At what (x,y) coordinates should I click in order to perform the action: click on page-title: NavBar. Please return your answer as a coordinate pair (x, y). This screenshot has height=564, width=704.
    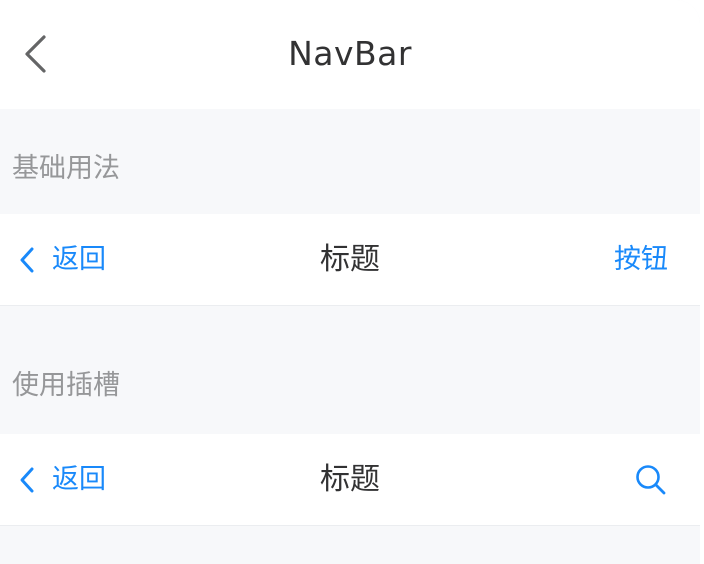
    Looking at the image, I should click on (350, 53).